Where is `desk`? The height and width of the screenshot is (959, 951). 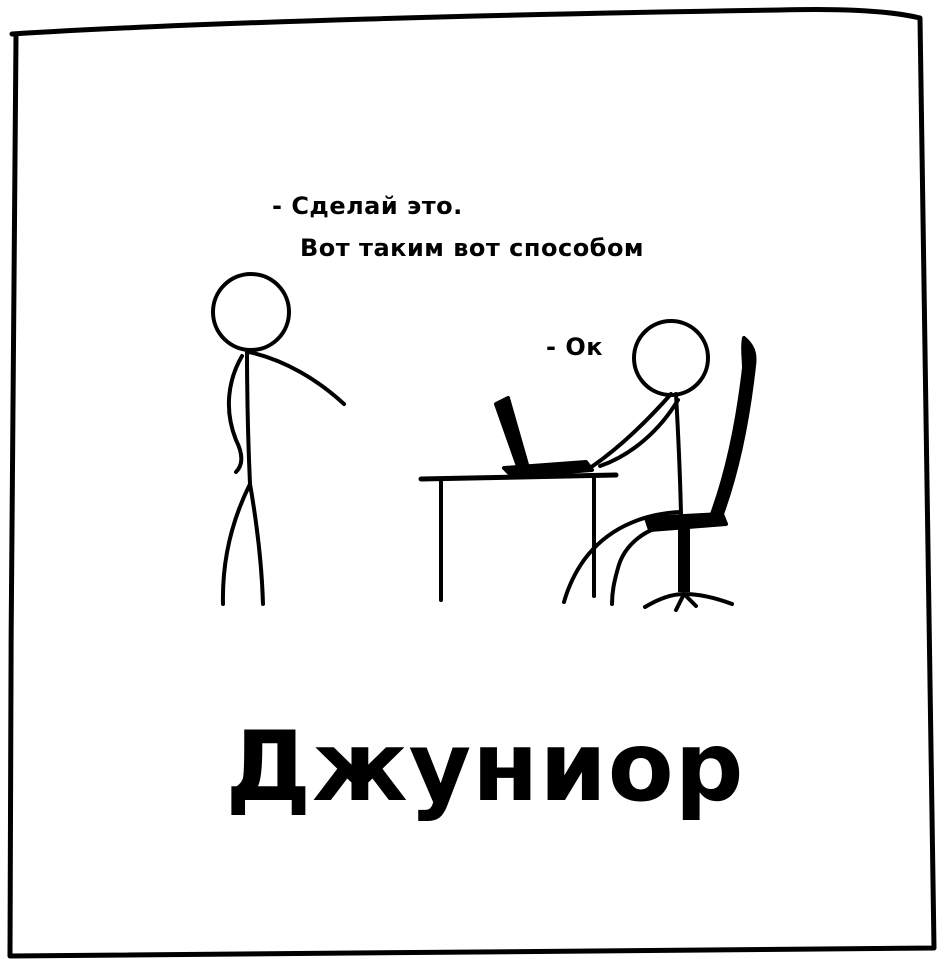
desk is located at coordinates (518, 537).